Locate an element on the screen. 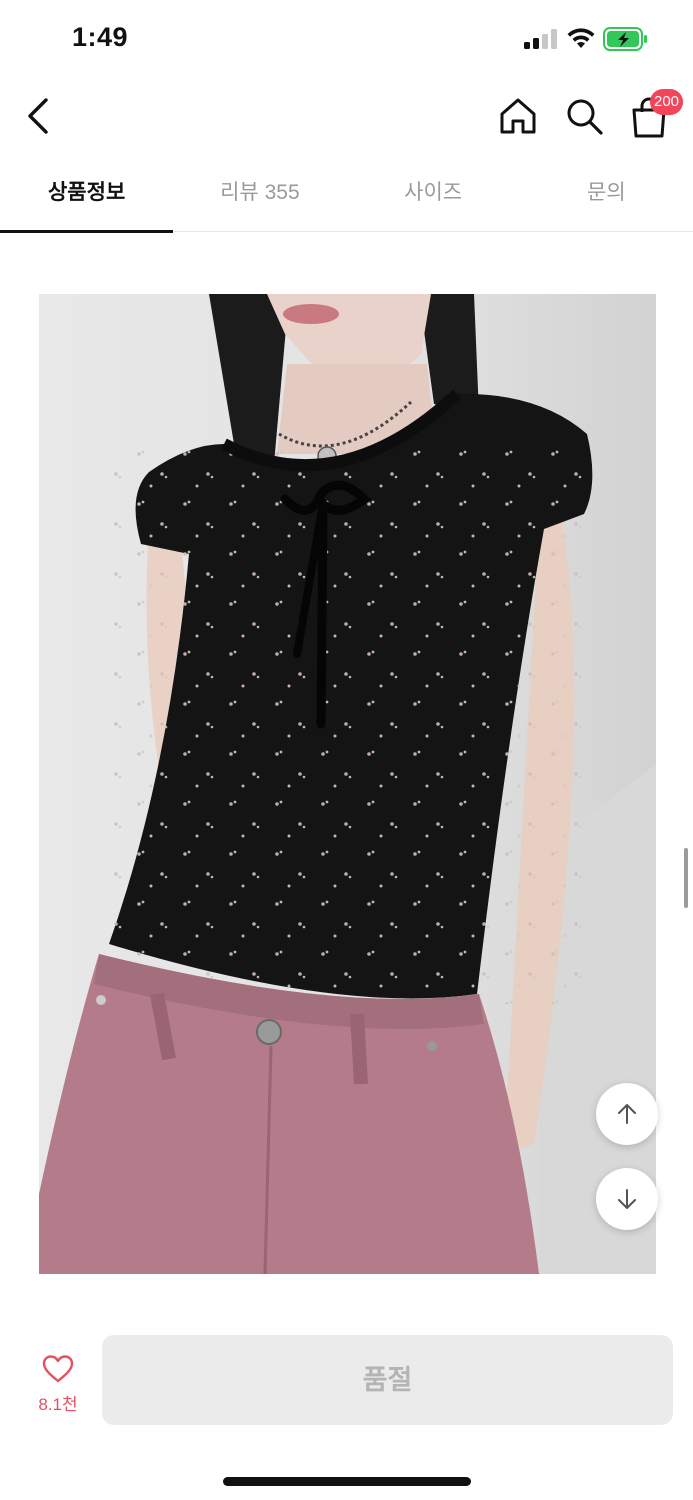 The height and width of the screenshot is (1500, 693). signal-icon is located at coordinates (540, 39).